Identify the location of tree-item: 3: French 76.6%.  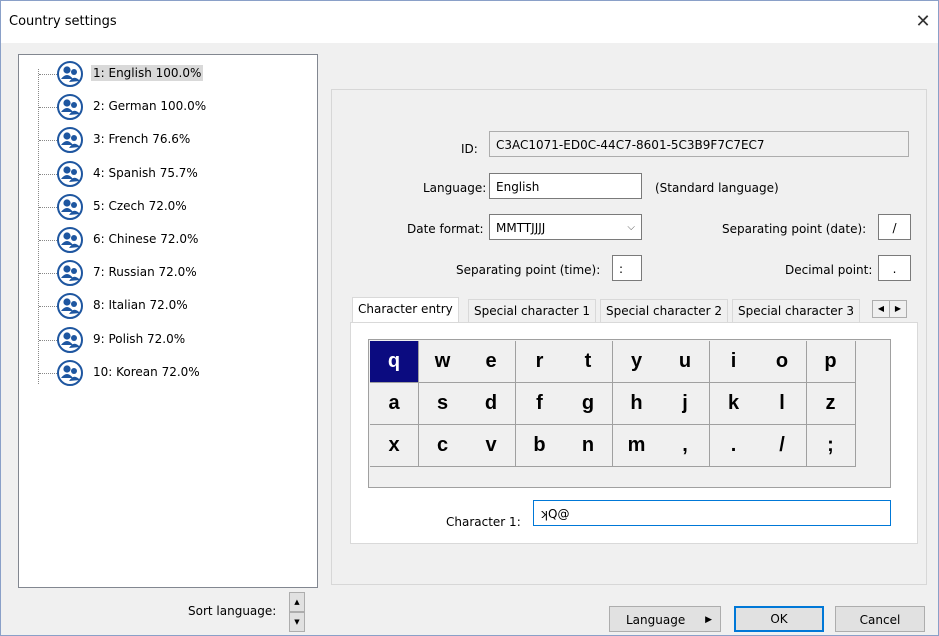
(167, 140).